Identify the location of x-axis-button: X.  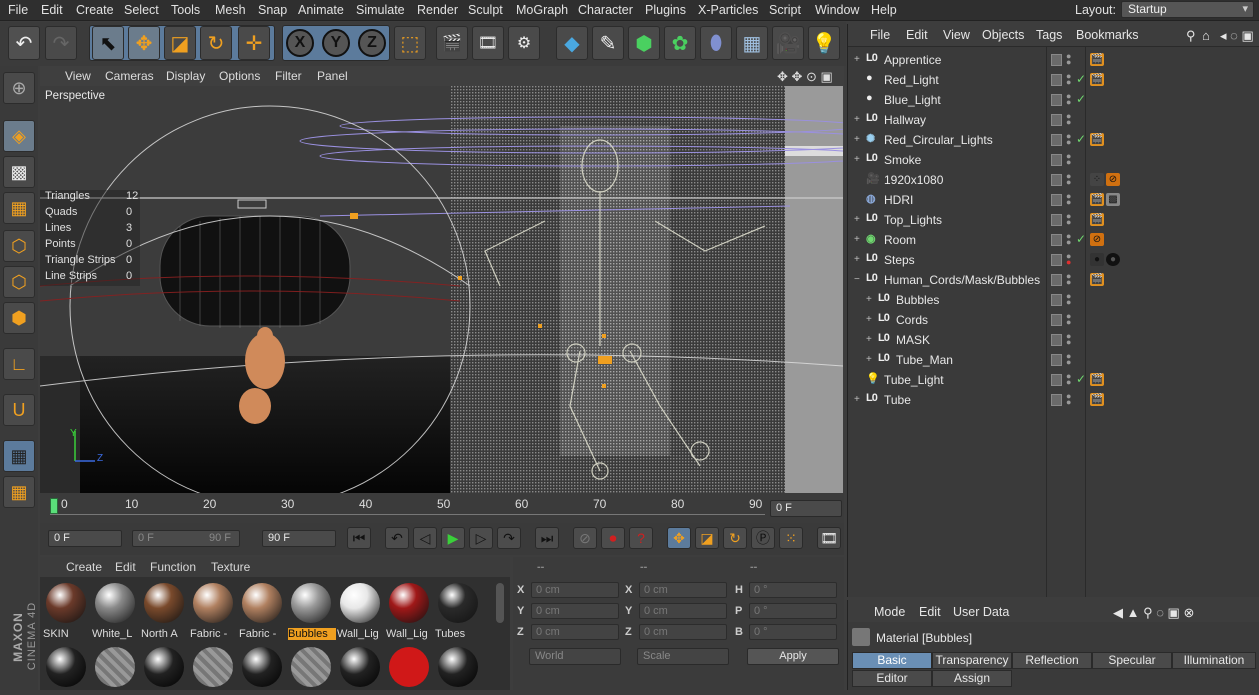
(300, 43).